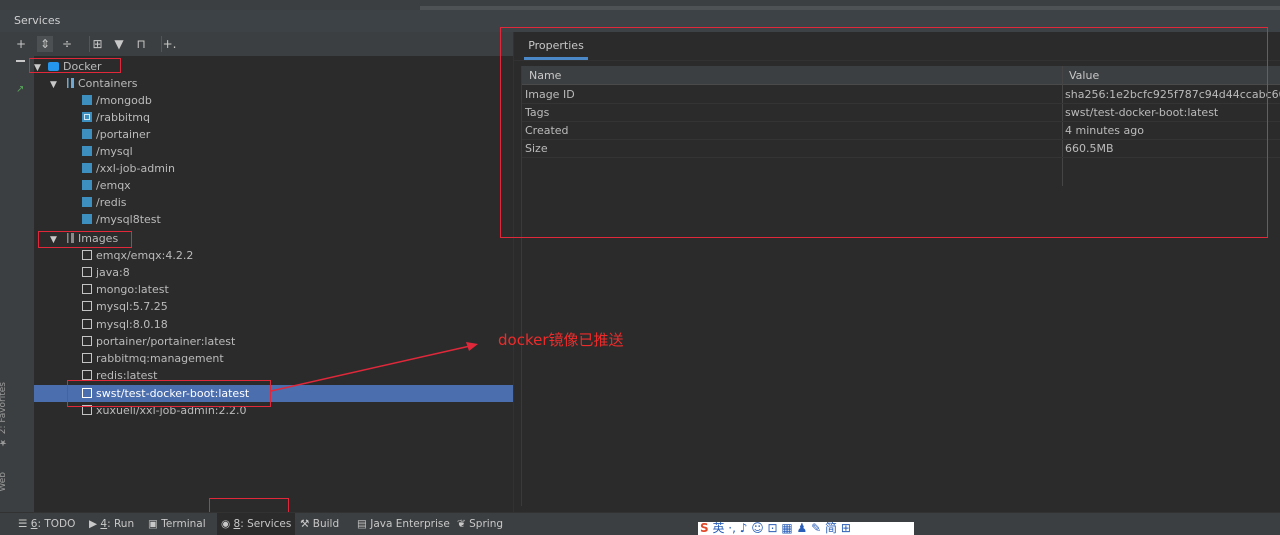  What do you see at coordinates (82, 66) in the screenshot?
I see `tree-label-docker: Docker` at bounding box center [82, 66].